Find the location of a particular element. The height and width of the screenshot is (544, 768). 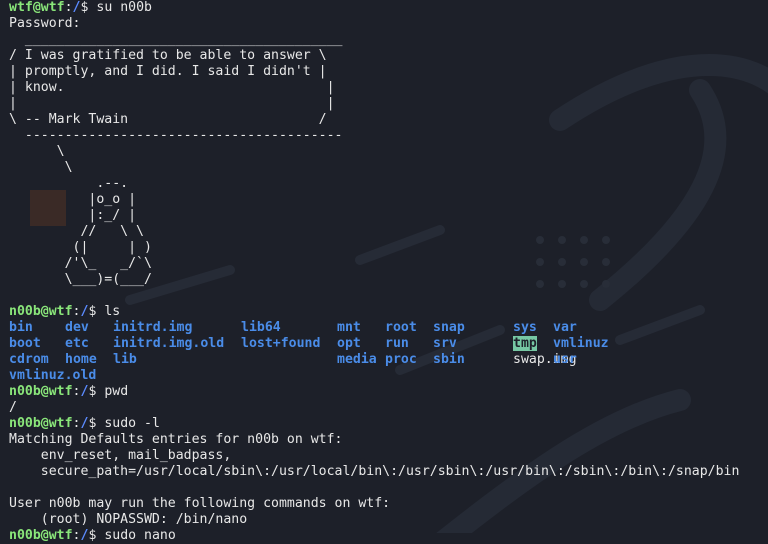

ls-entry: dev is located at coordinates (77, 327).